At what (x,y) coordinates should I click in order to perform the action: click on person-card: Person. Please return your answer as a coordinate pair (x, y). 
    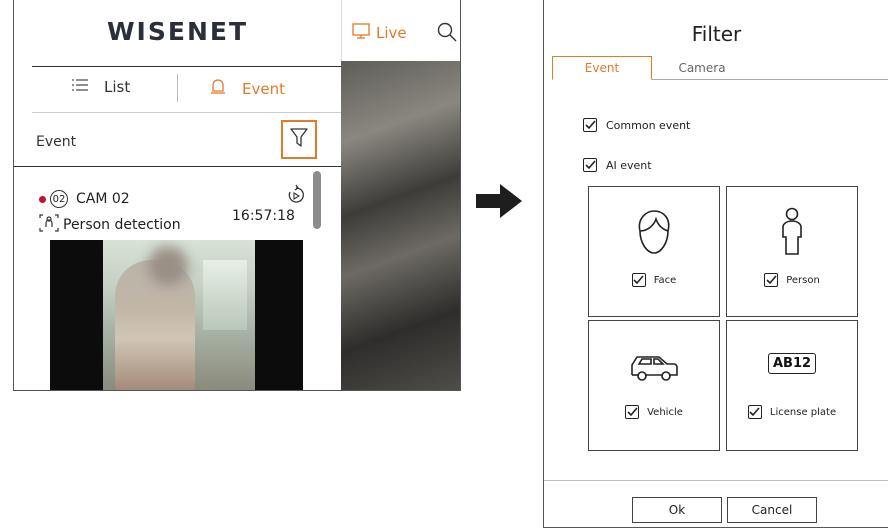
    Looking at the image, I should click on (792, 251).